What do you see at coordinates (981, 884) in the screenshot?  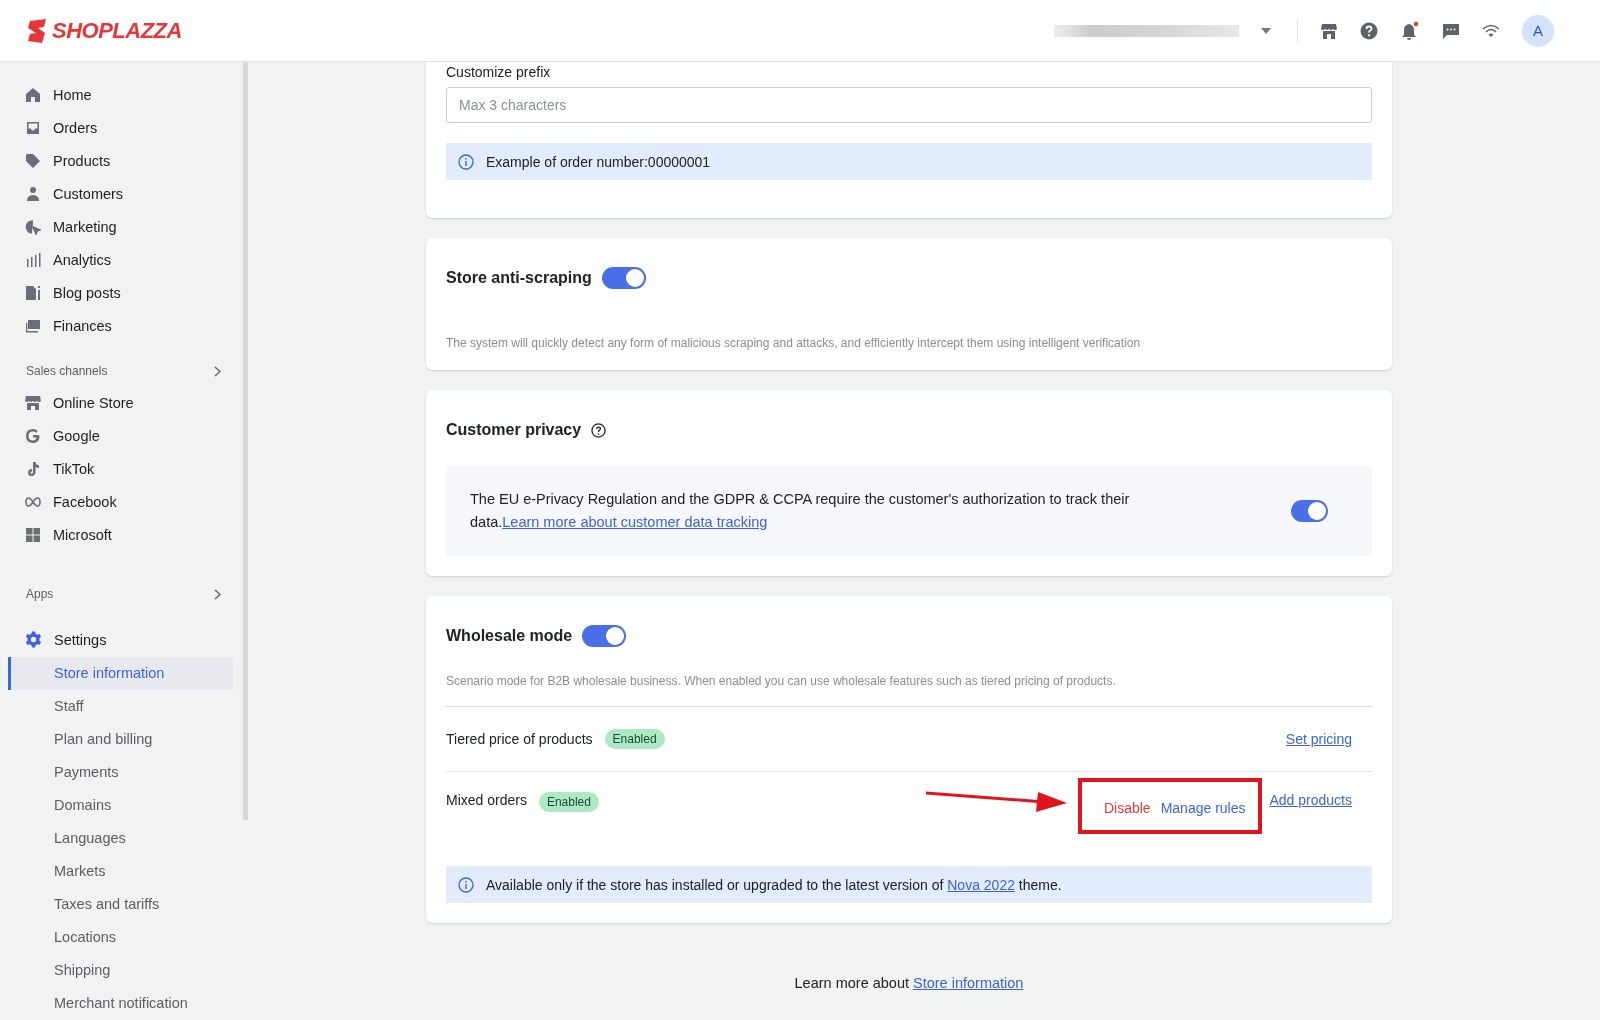 I see `theme-link: Nova 2022` at bounding box center [981, 884].